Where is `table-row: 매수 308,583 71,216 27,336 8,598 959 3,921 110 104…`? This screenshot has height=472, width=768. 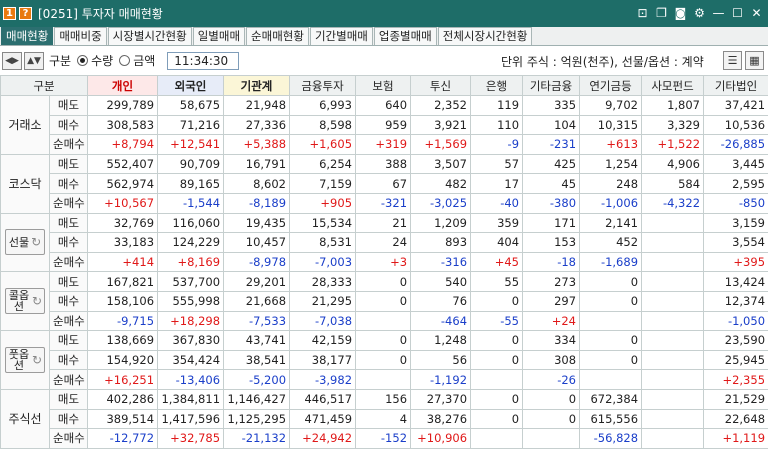
table-row: 매수 308,583 71,216 27,336 8,598 959 3,921 110 104… is located at coordinates (384, 125).